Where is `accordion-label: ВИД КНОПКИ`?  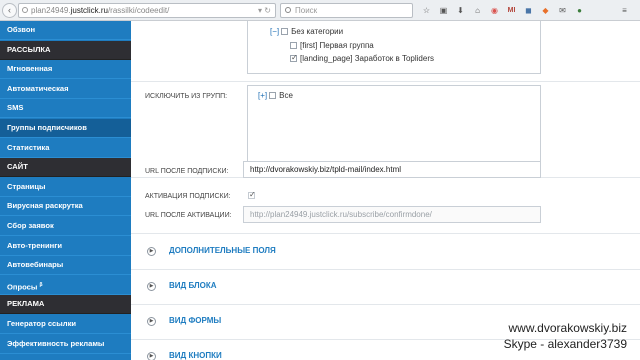 accordion-label: ВИД КНОПКИ is located at coordinates (195, 355).